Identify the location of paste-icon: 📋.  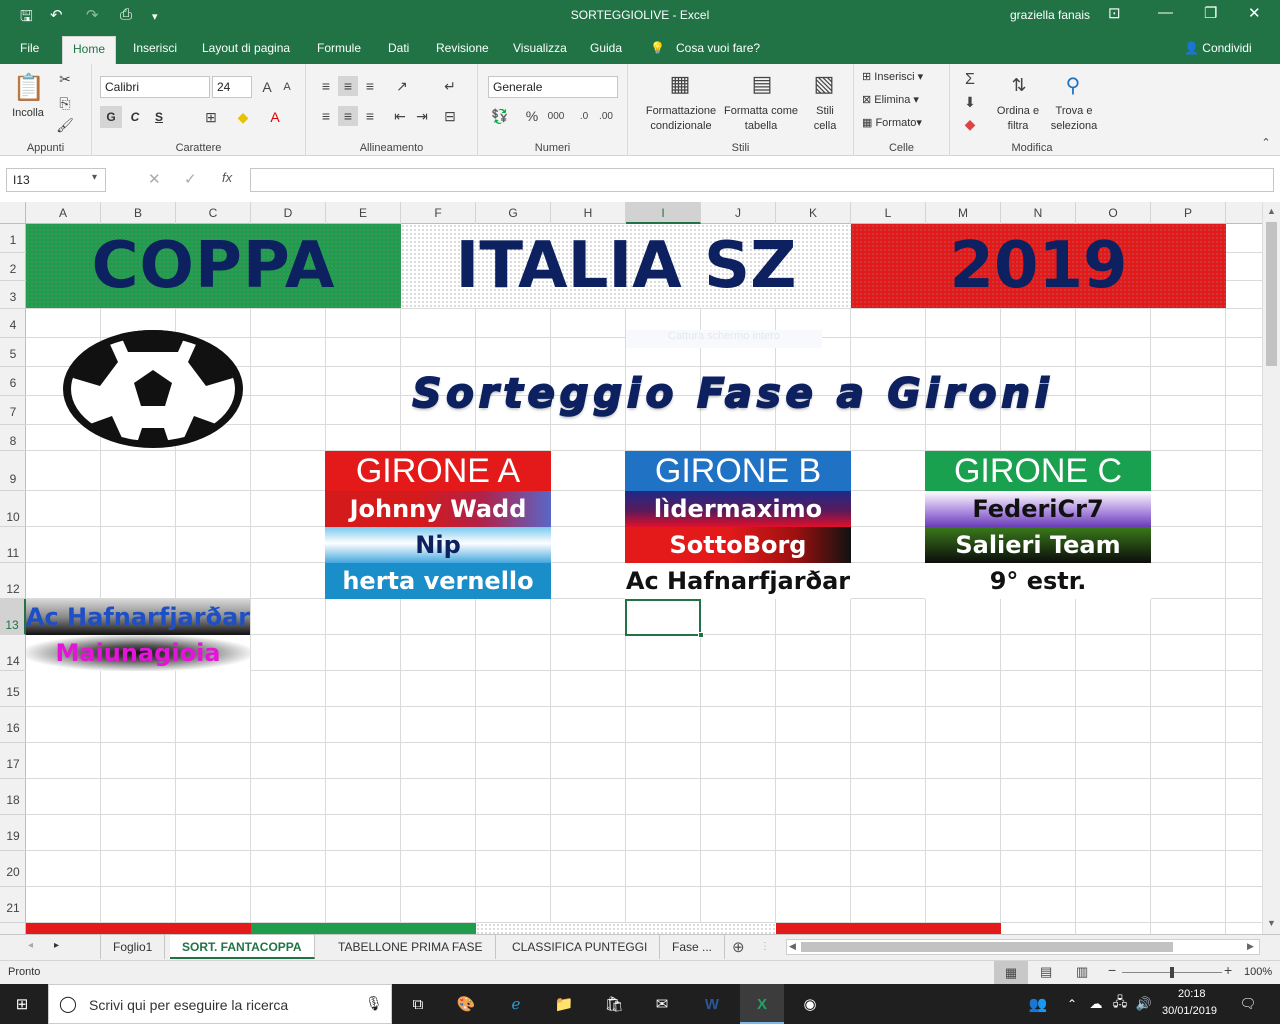
(29, 87).